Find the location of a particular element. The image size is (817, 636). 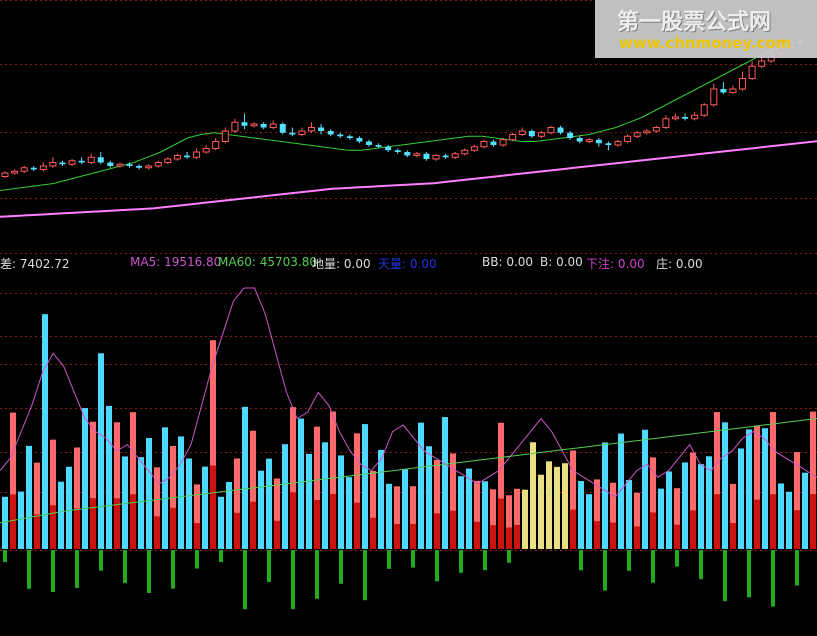

ma60-label: MA60: 45703.80 is located at coordinates (267, 262).